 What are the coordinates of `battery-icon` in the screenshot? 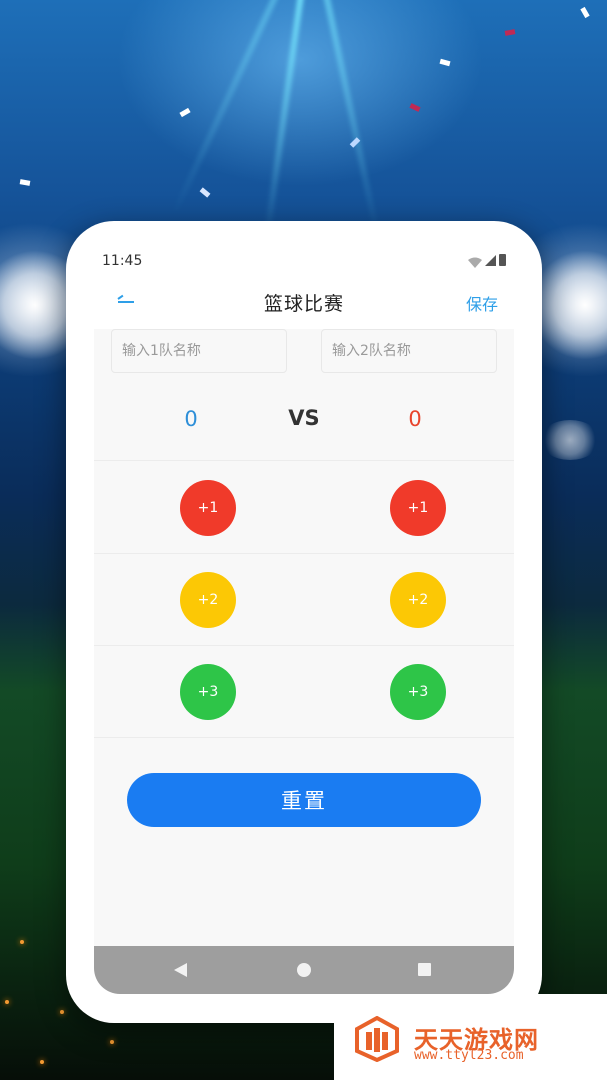 It's located at (502, 260).